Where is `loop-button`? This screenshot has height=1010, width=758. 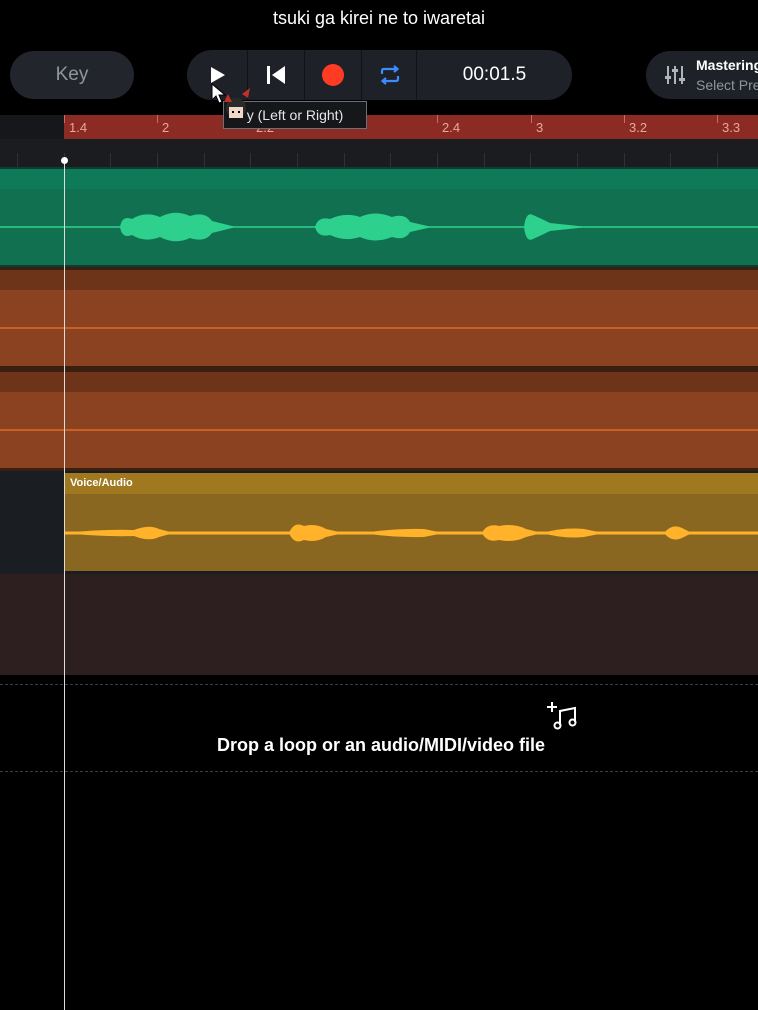 loop-button is located at coordinates (389, 75).